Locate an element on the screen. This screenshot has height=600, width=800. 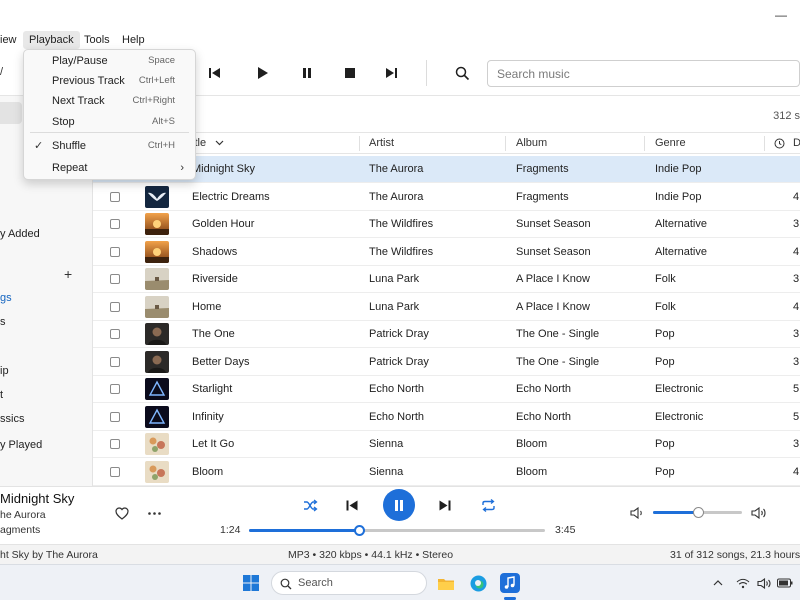
next-track-icon is located at coordinates (445, 505).